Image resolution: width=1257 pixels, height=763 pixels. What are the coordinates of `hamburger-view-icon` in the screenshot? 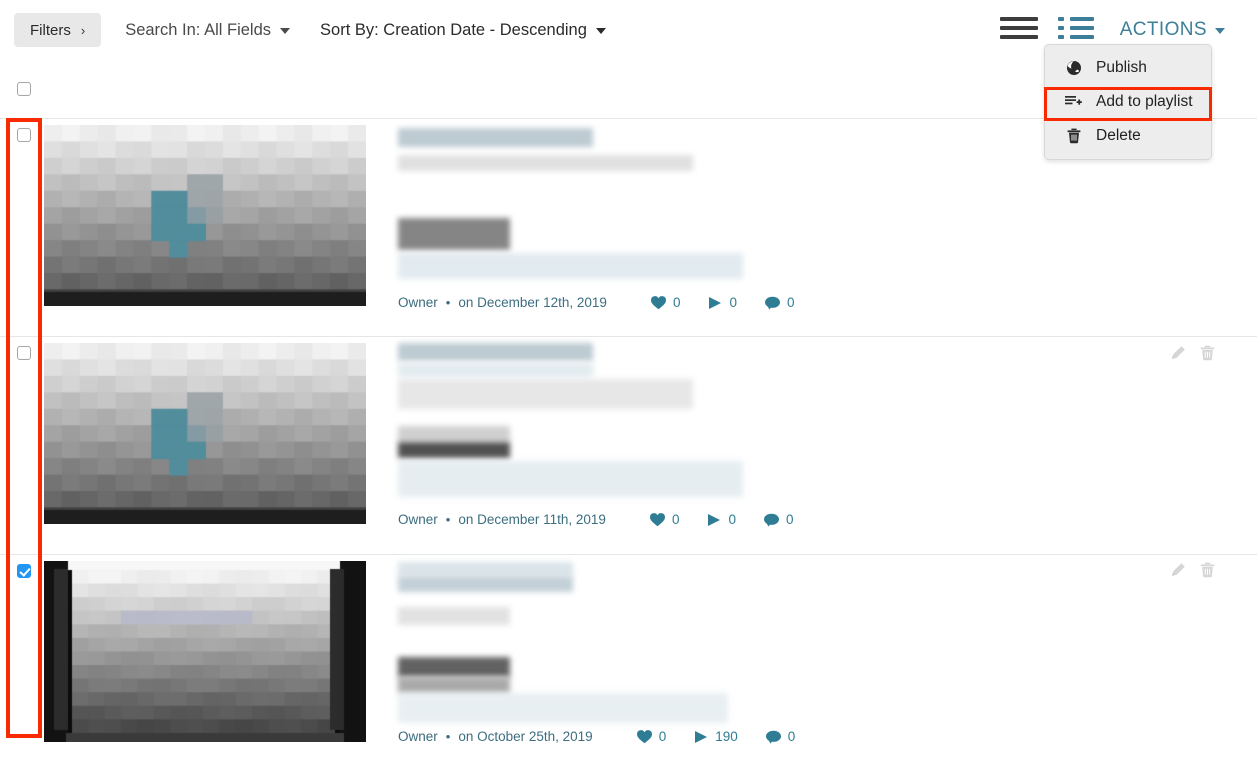 It's located at (1018, 30).